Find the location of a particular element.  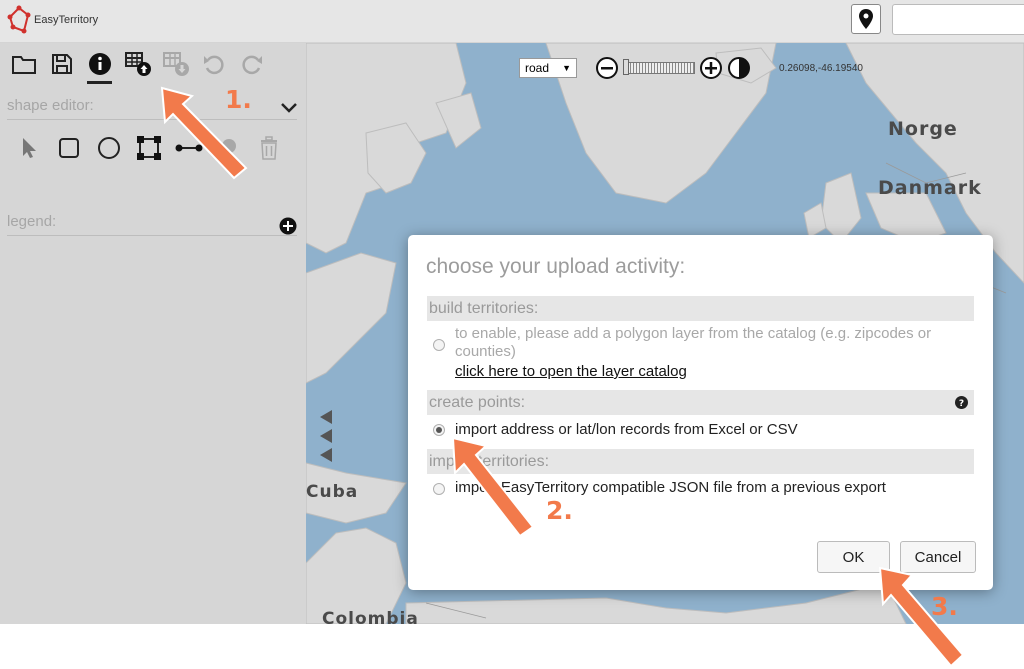

zoom-in-icon is located at coordinates (711, 68).